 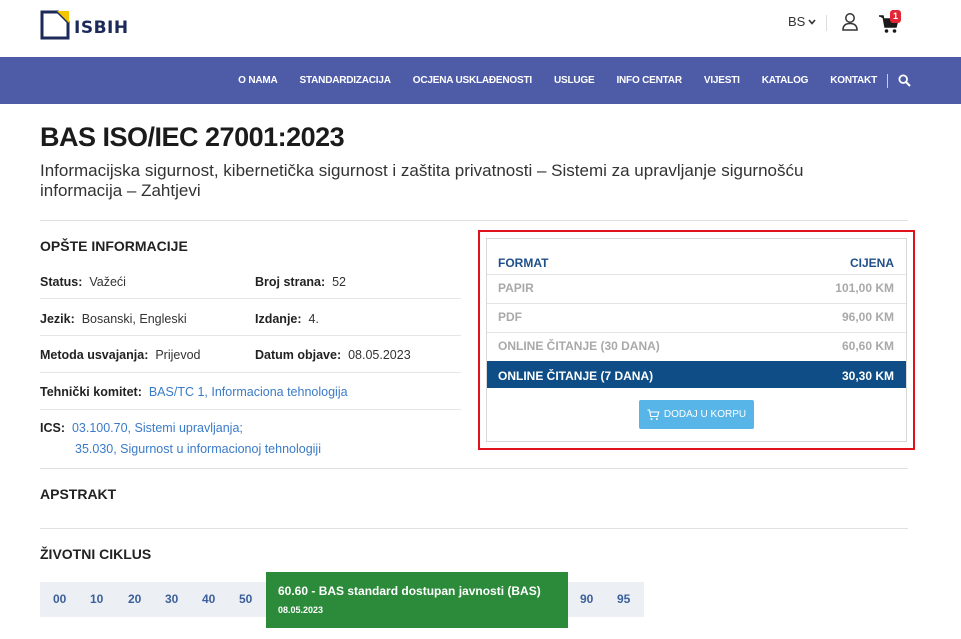 What do you see at coordinates (178, 355) in the screenshot?
I see `method-value: Prijevod` at bounding box center [178, 355].